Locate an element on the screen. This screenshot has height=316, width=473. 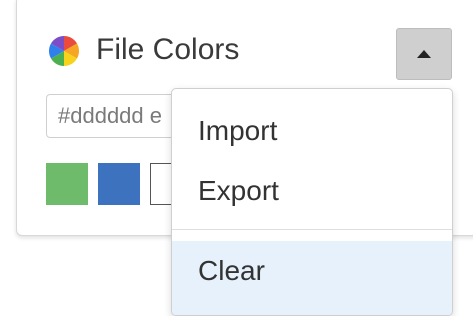
collapse-button is located at coordinates (424, 54).